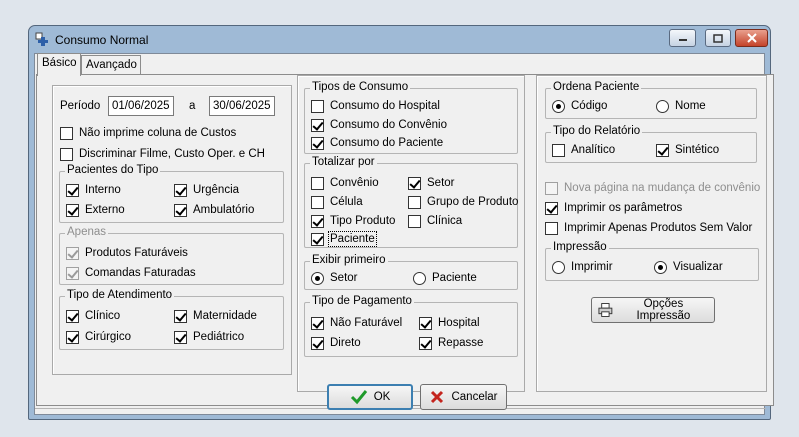 The width and height of the screenshot is (799, 437). Describe the element at coordinates (214, 210) in the screenshot. I see `ambulatorio-checkbox: Ambulatório` at that location.